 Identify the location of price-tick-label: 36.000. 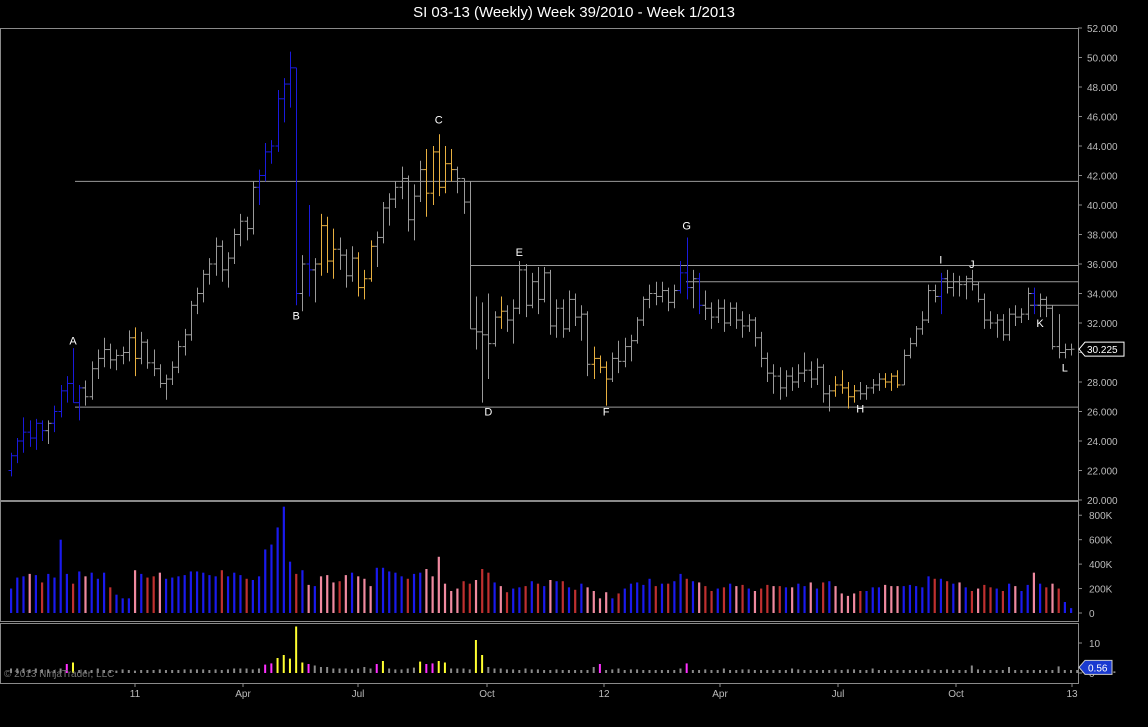
(1102, 265).